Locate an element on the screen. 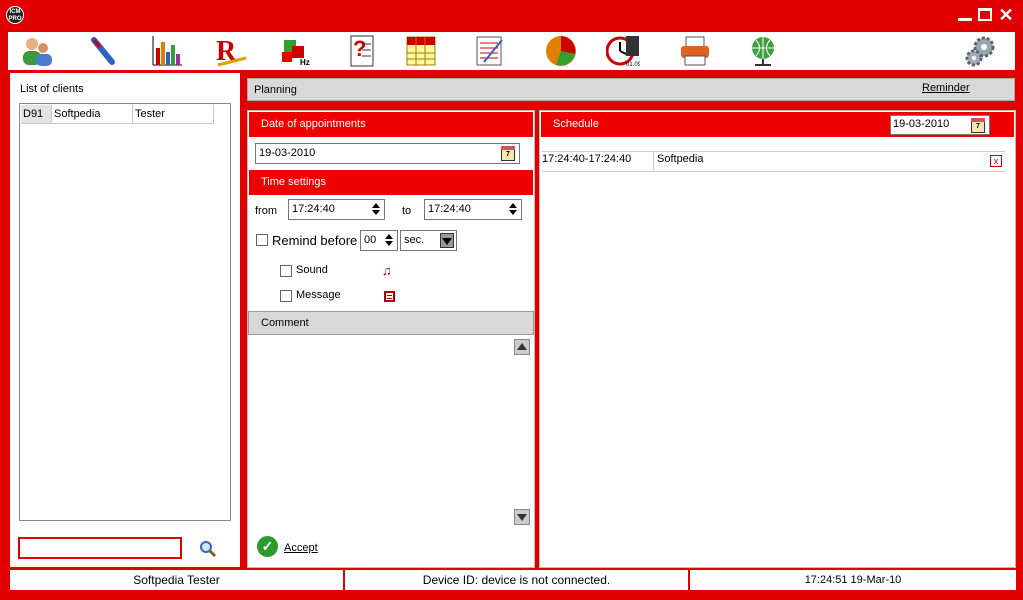 This screenshot has height=600, width=1023. music-note-icon: ♫ is located at coordinates (387, 270).